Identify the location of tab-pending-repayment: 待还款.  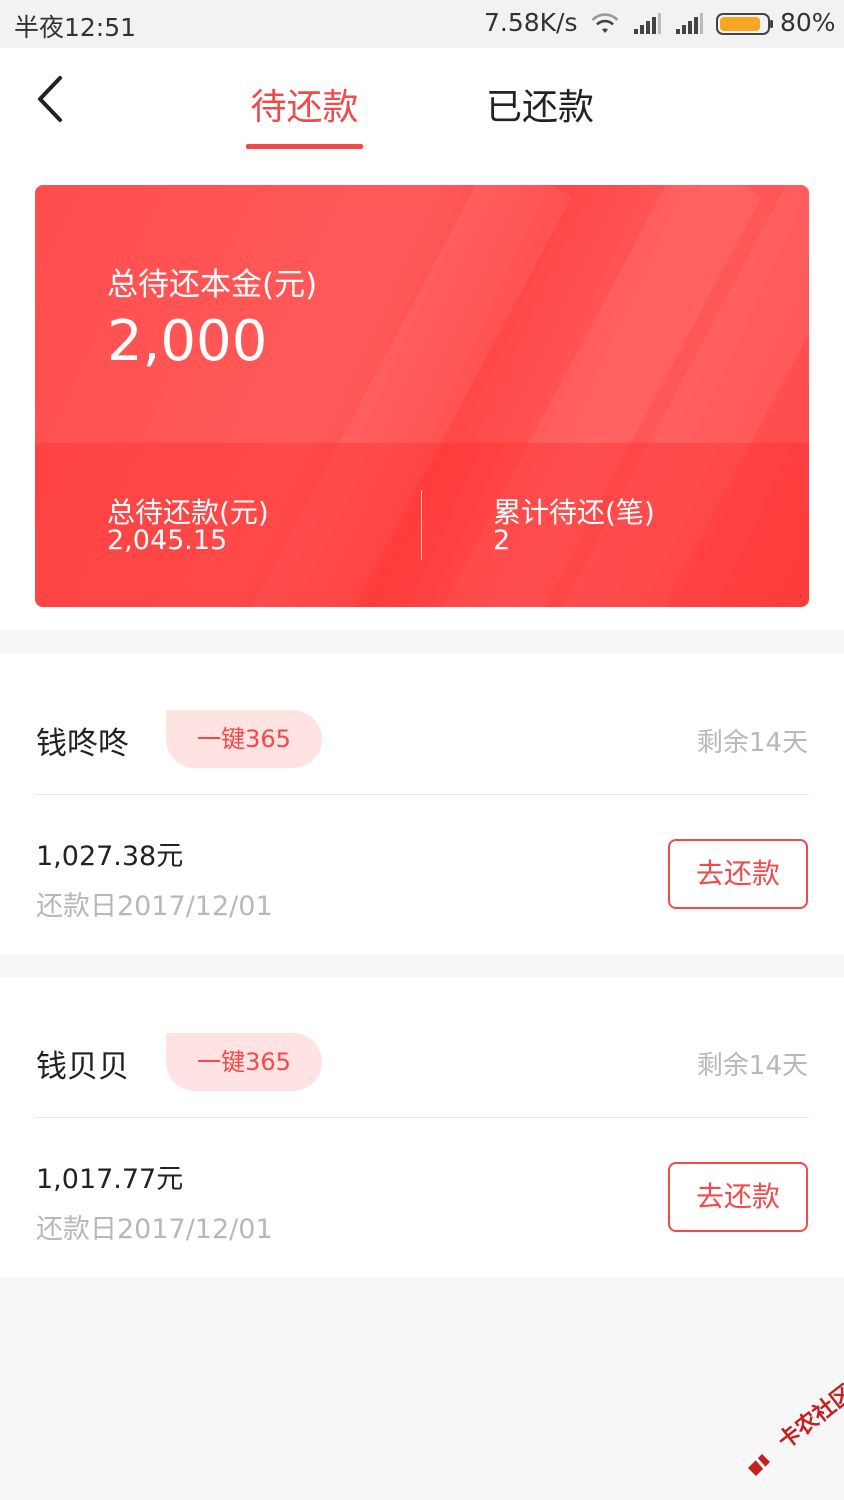
(304, 108).